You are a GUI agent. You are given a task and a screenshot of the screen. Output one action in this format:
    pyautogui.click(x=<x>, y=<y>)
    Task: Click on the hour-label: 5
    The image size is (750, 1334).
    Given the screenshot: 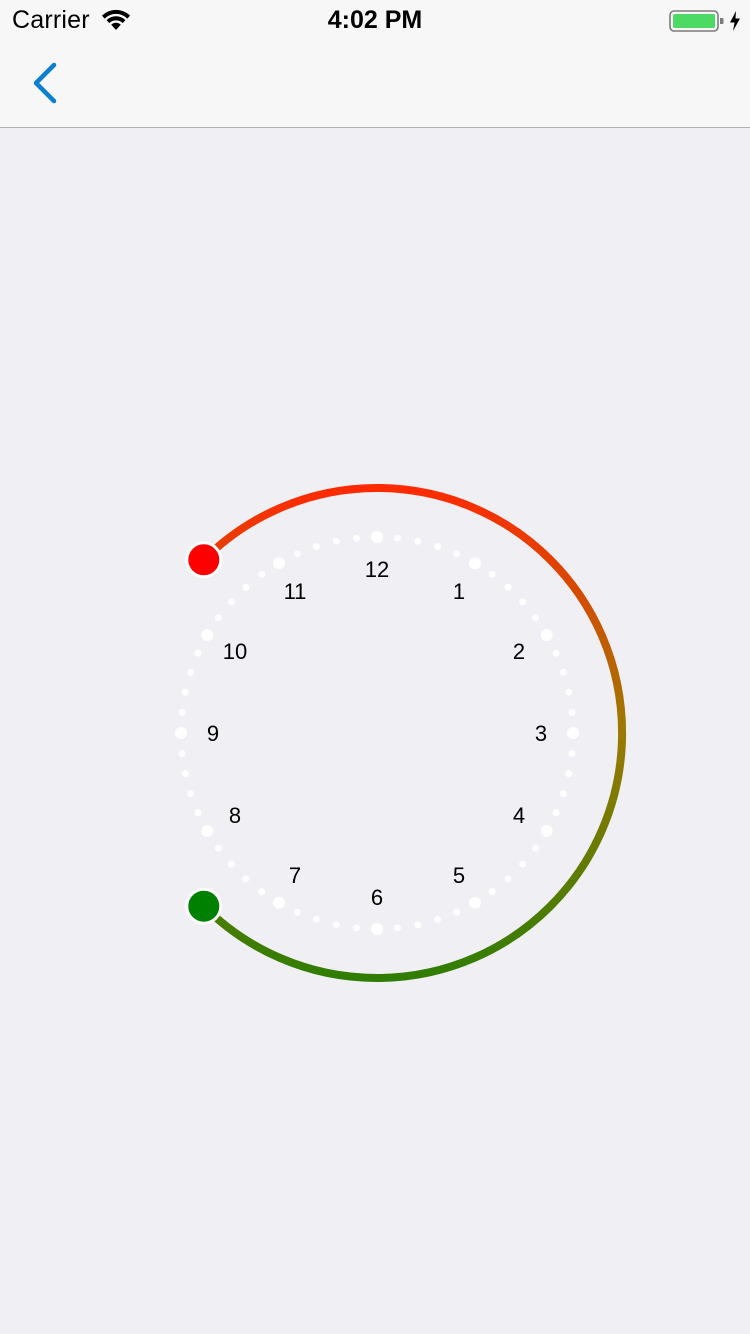 What is the action you would take?
    pyautogui.click(x=459, y=875)
    